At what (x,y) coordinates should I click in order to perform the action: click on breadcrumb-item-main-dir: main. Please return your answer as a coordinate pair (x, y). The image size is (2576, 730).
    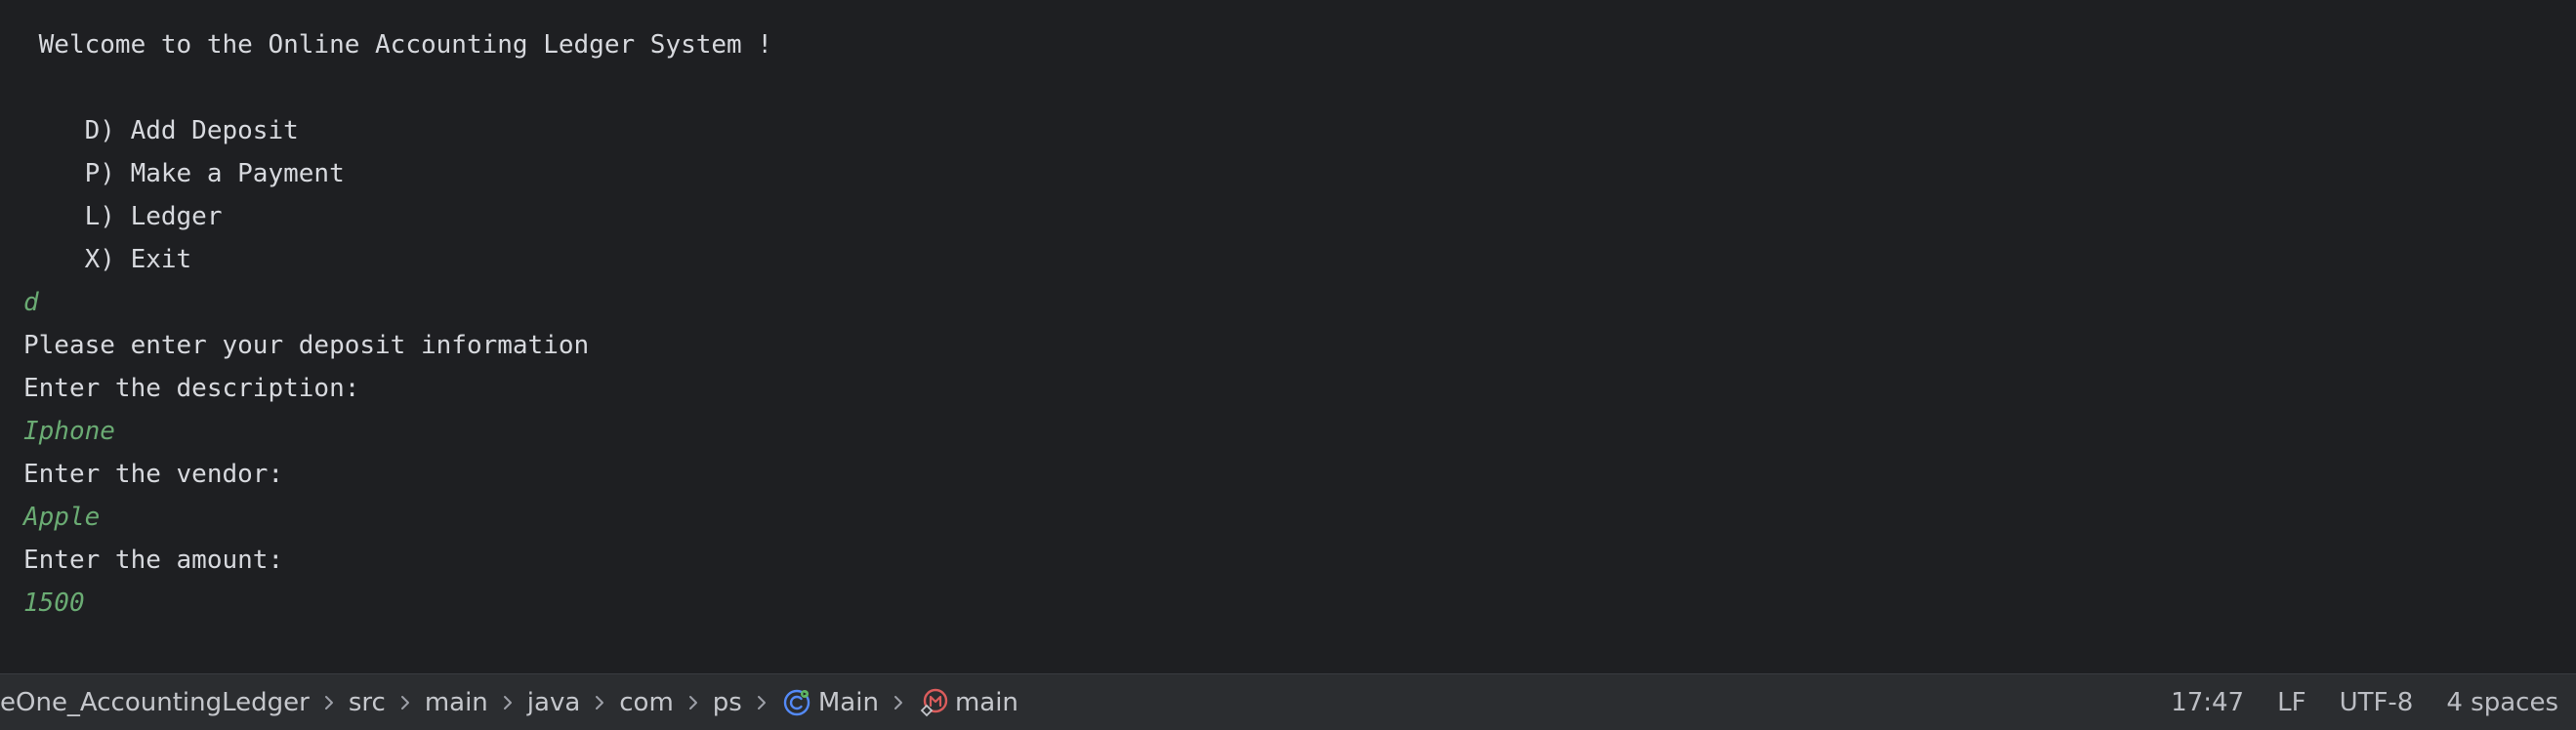
    Looking at the image, I should click on (456, 702).